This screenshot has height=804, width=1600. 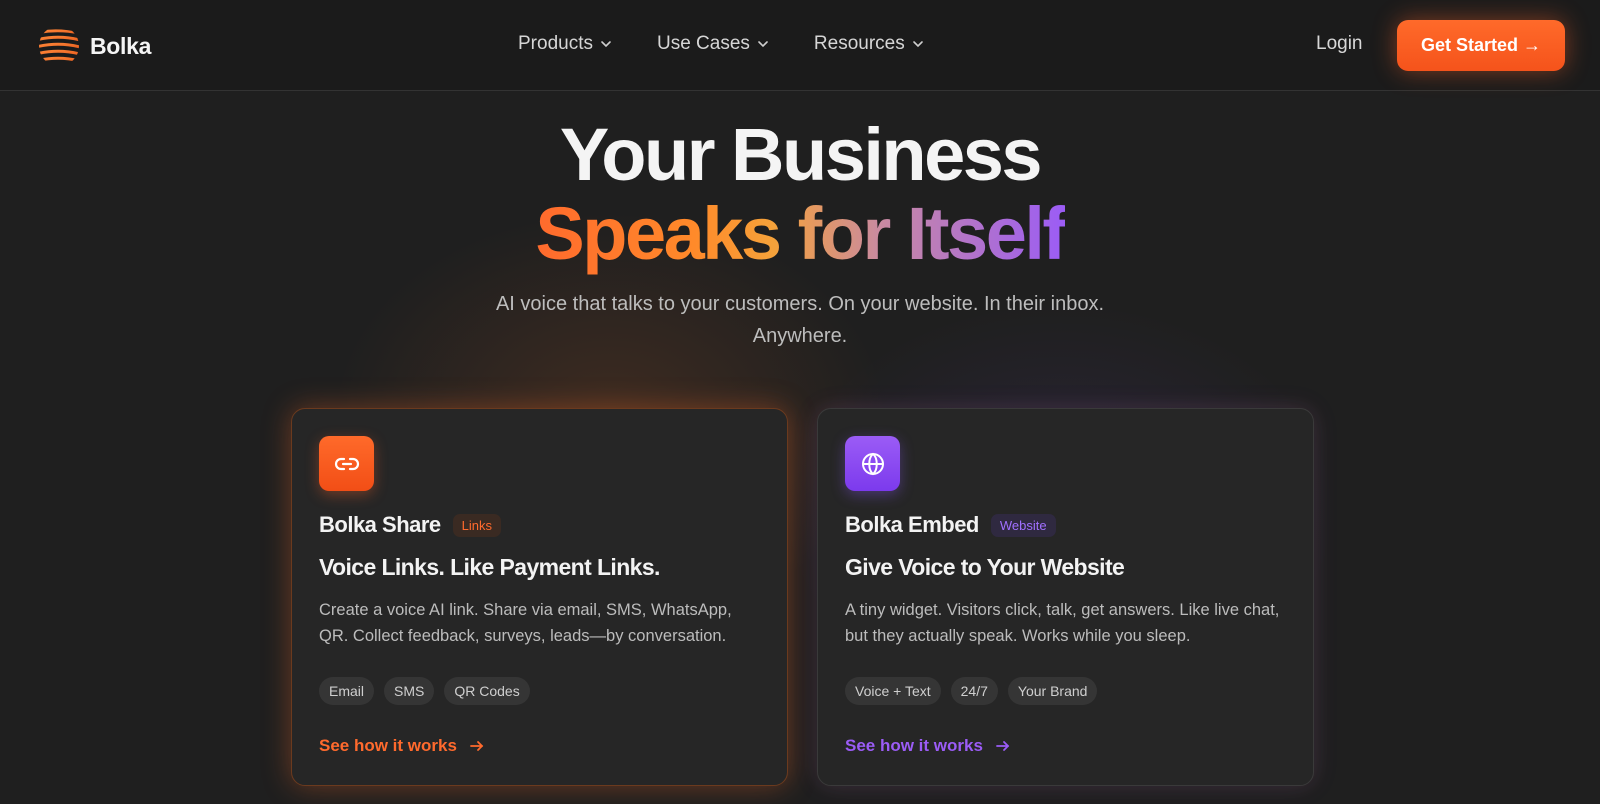 I want to click on nav-products: Products, so click(x=565, y=44).